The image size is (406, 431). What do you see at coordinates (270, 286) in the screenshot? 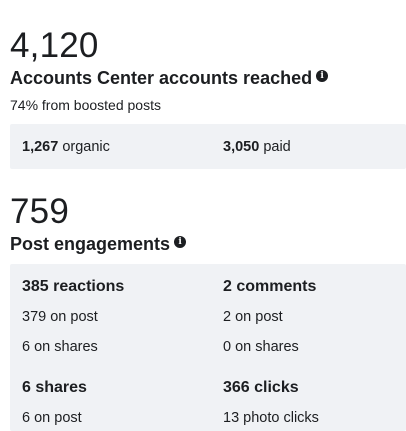
I see `comments-heading: 2 comments` at bounding box center [270, 286].